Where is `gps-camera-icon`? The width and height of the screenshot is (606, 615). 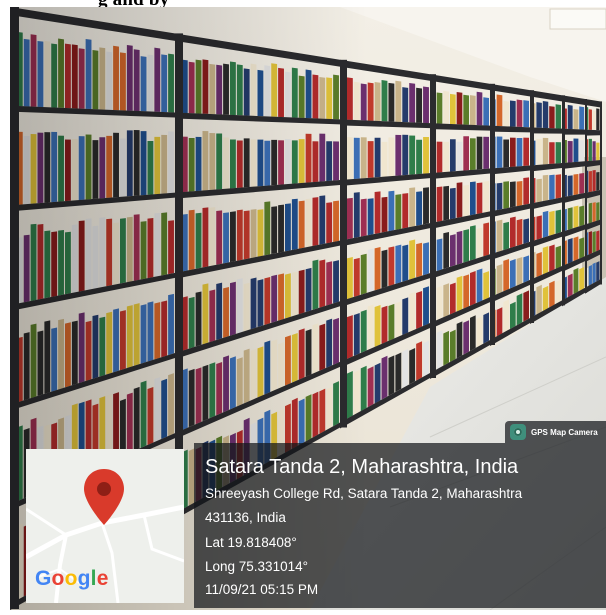 gps-camera-icon is located at coordinates (518, 432).